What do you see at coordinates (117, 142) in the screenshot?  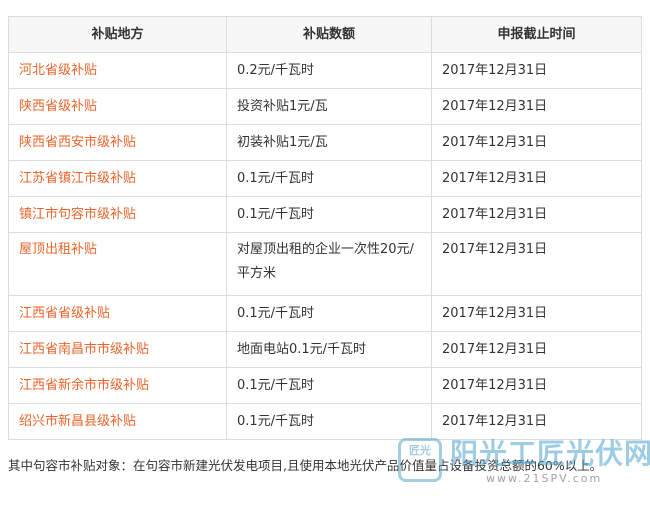 I see `cell-place: 陕西省西安市级补贴` at bounding box center [117, 142].